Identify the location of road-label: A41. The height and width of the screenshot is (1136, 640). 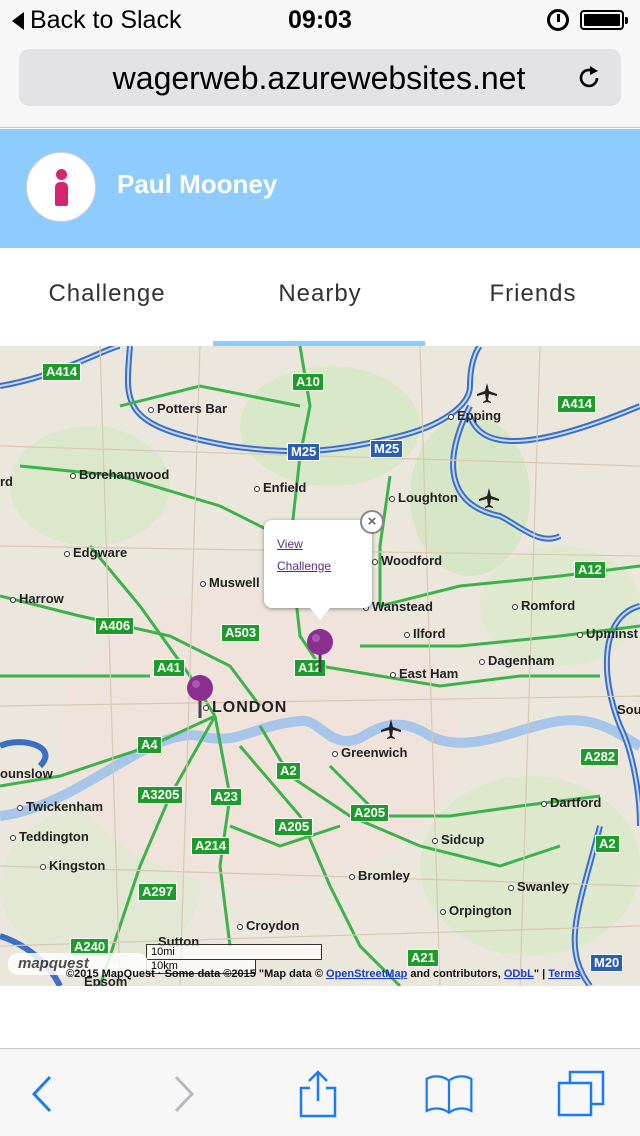
(169, 668).